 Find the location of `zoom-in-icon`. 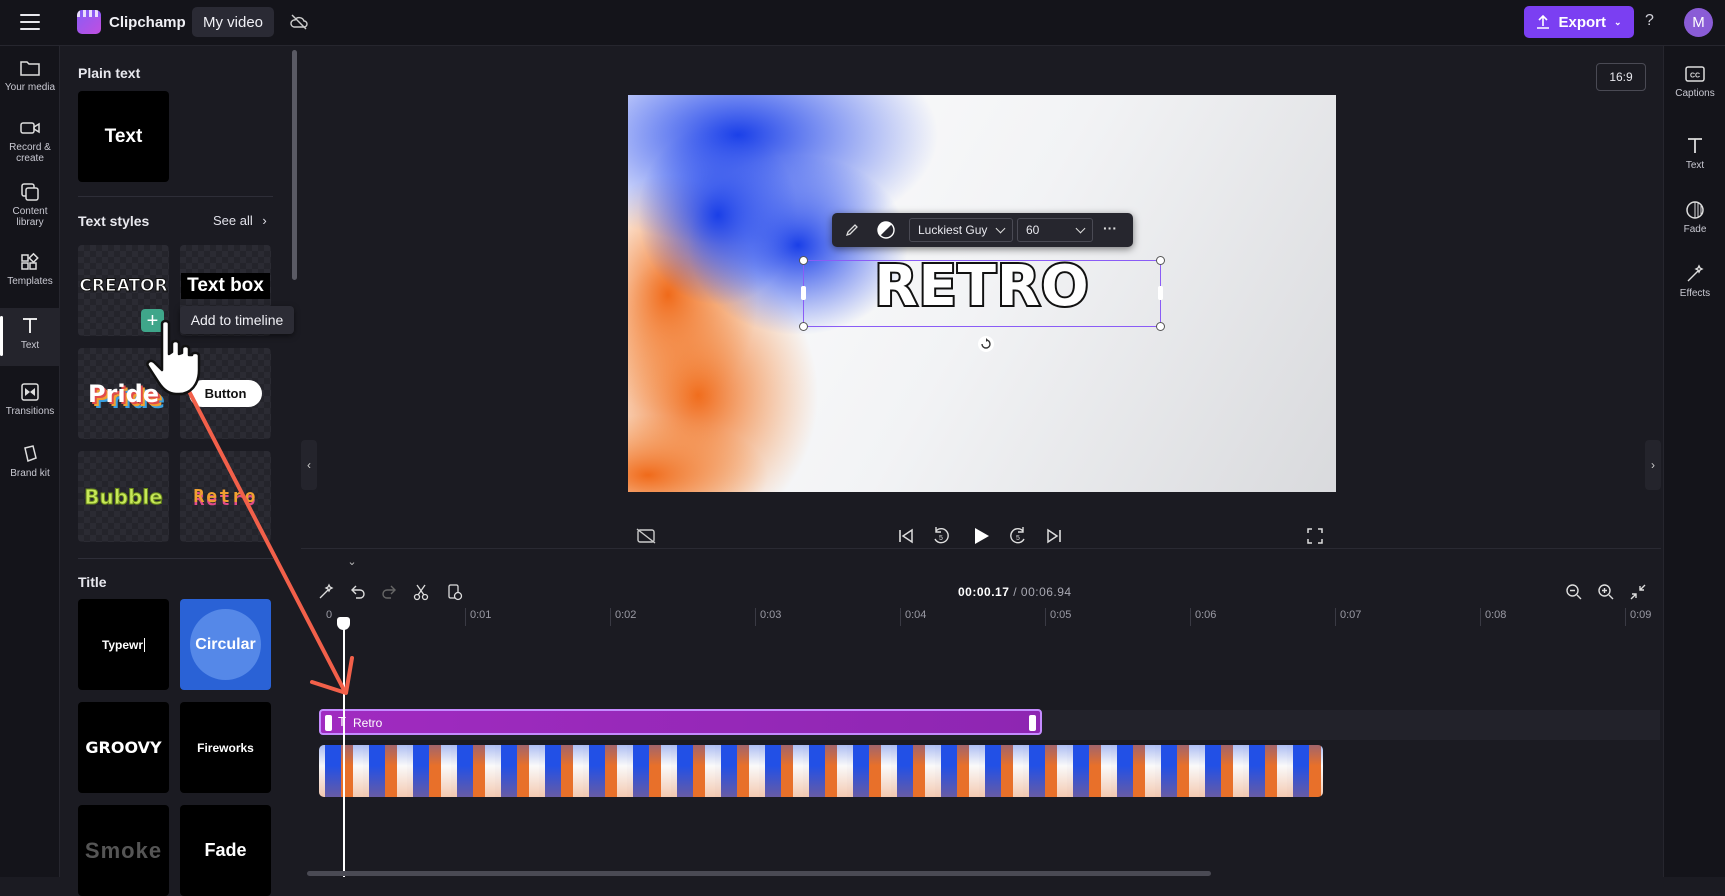

zoom-in-icon is located at coordinates (1606, 592).